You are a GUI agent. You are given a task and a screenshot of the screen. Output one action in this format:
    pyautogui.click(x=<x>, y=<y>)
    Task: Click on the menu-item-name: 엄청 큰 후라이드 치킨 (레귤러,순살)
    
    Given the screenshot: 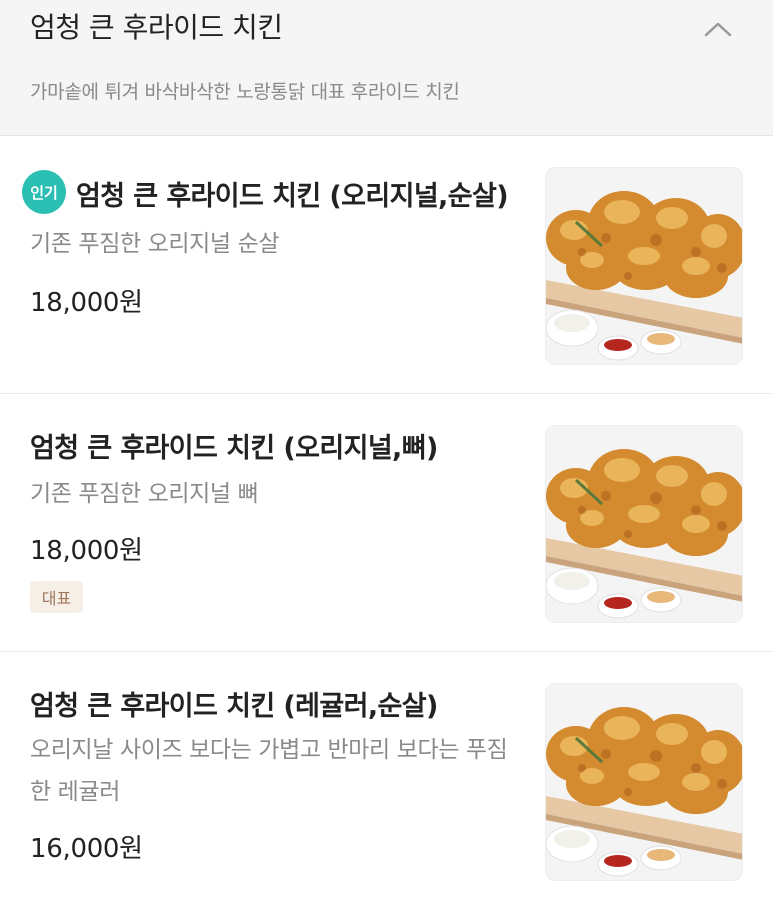 What is the action you would take?
    pyautogui.click(x=234, y=706)
    